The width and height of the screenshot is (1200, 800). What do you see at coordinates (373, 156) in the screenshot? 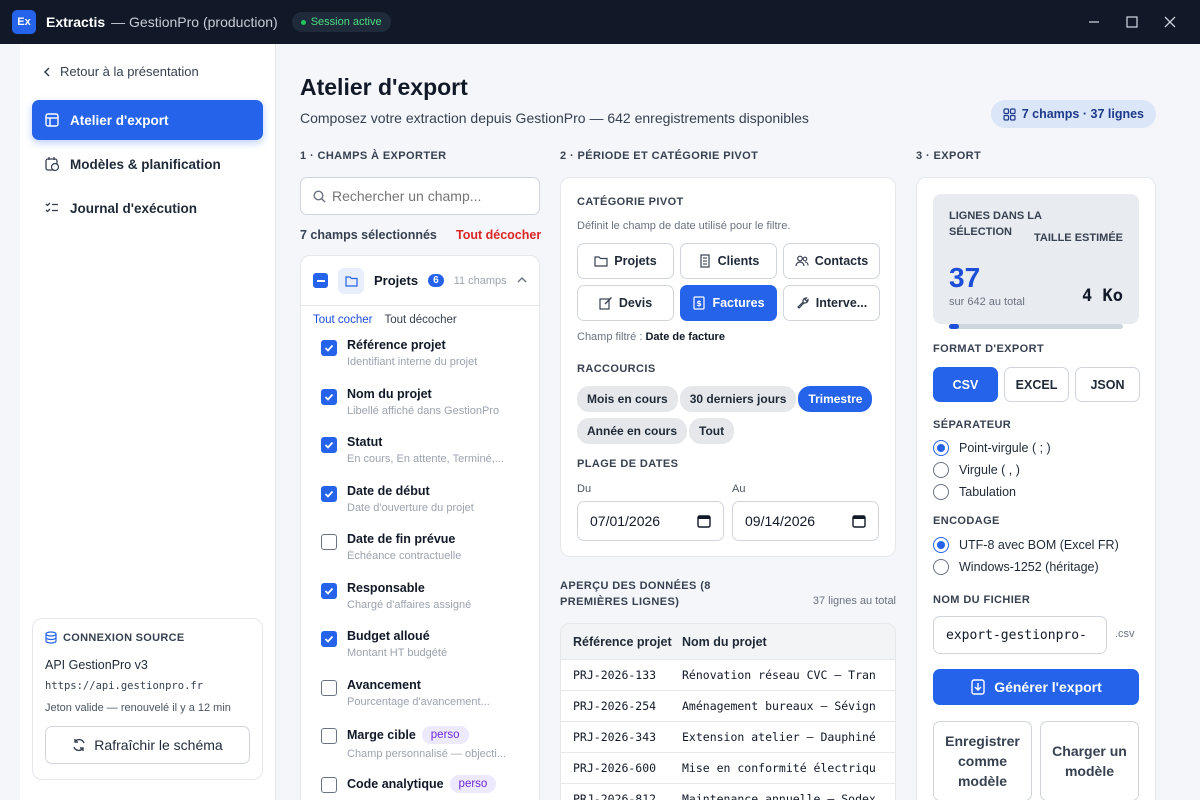
I see `fields-section-title: 1 · CHAMPS À EXPORTER` at bounding box center [373, 156].